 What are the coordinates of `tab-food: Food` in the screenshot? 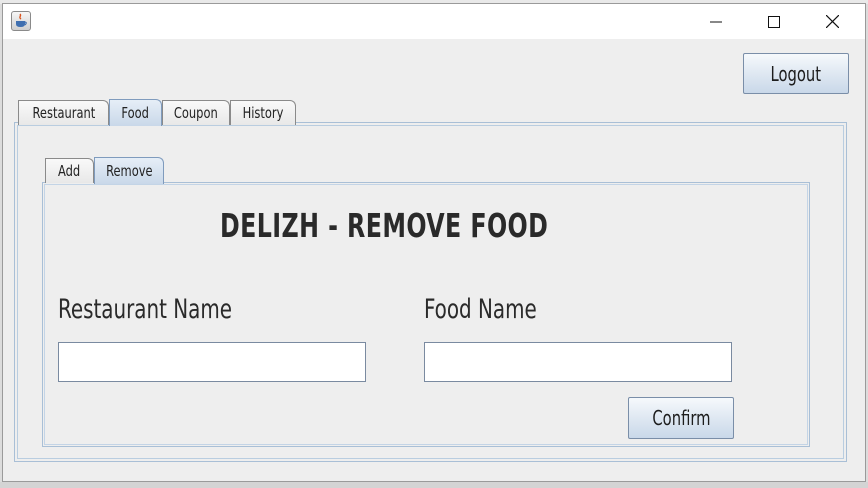 It's located at (135, 112).